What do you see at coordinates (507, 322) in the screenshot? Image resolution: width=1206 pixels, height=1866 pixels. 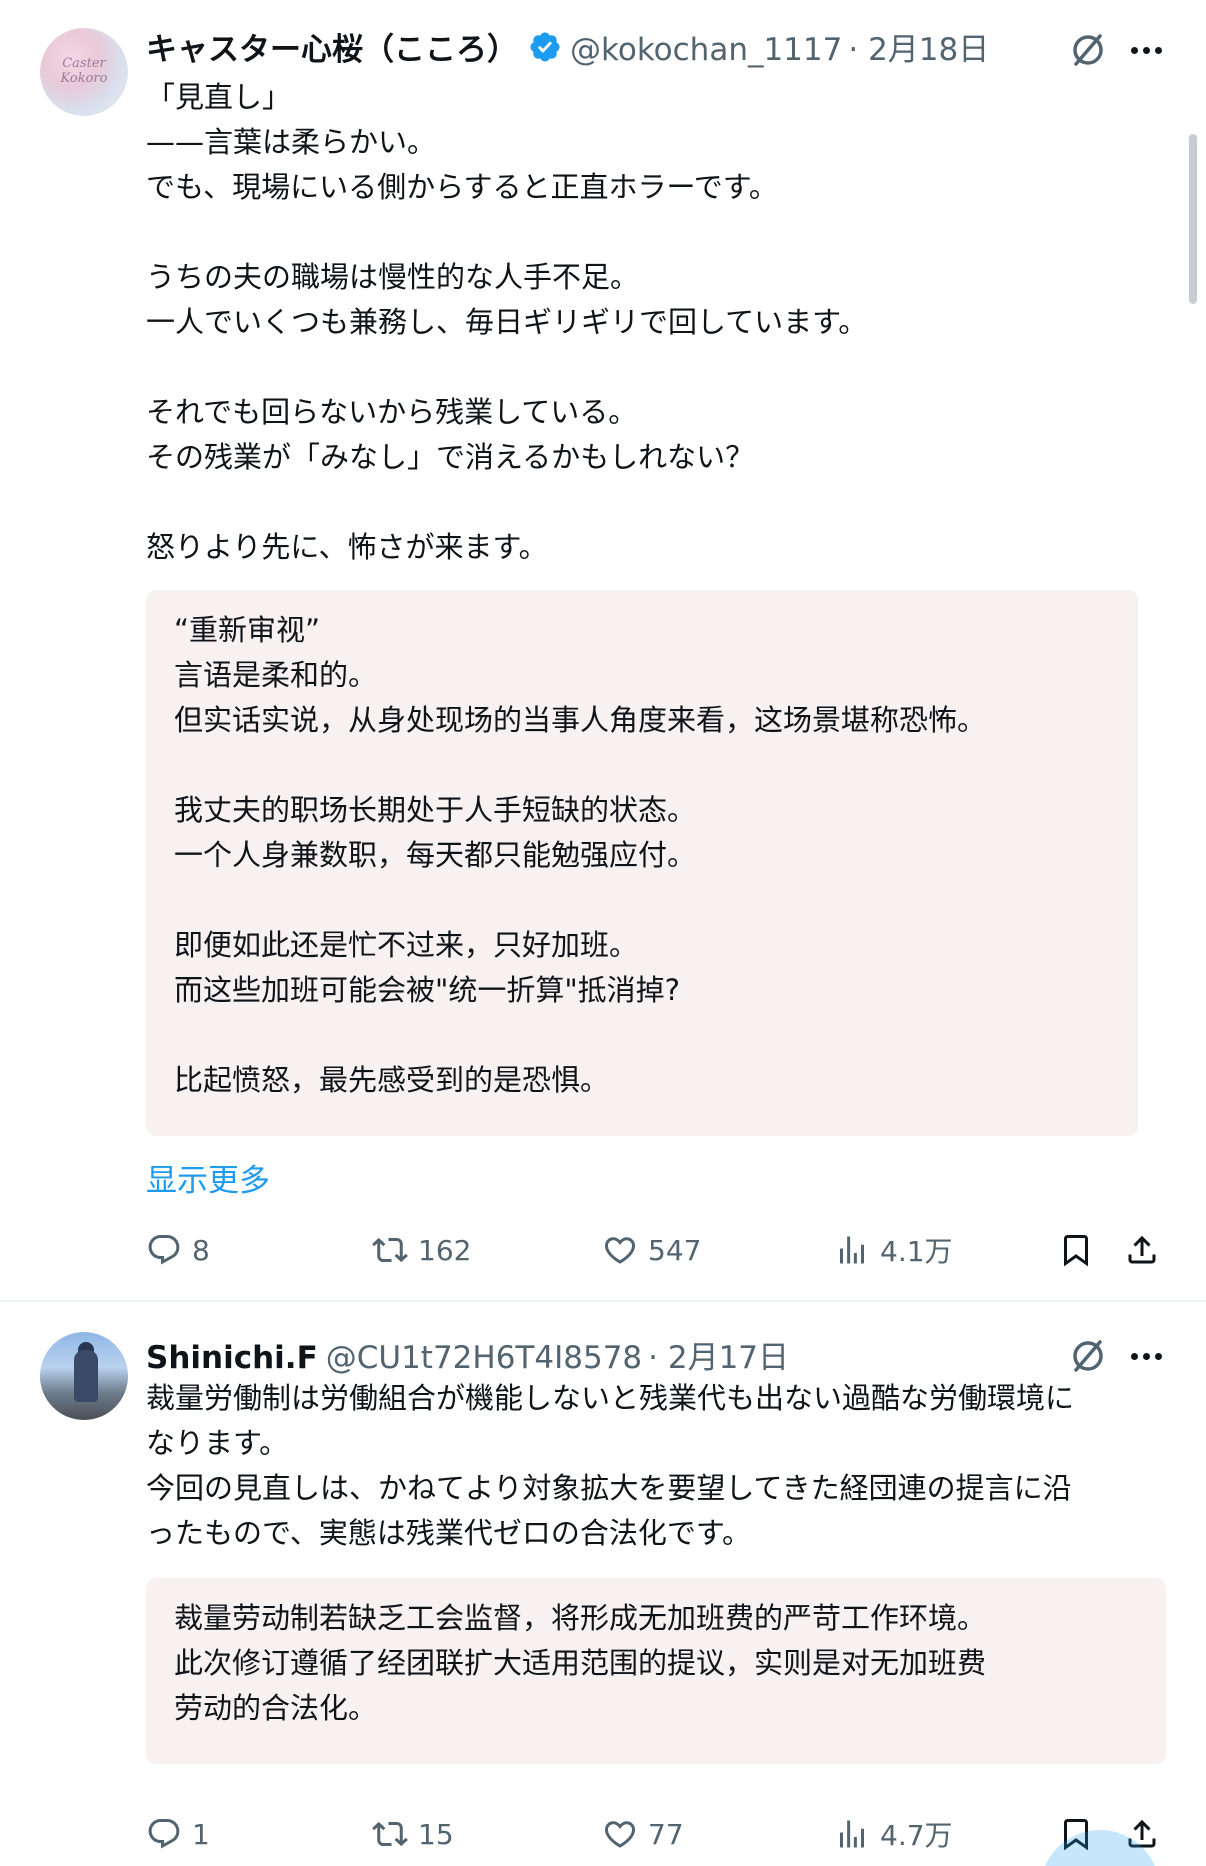 I see `tweet-line: 一人でいくつも兼務し、毎日ギリギリで回しています。` at bounding box center [507, 322].